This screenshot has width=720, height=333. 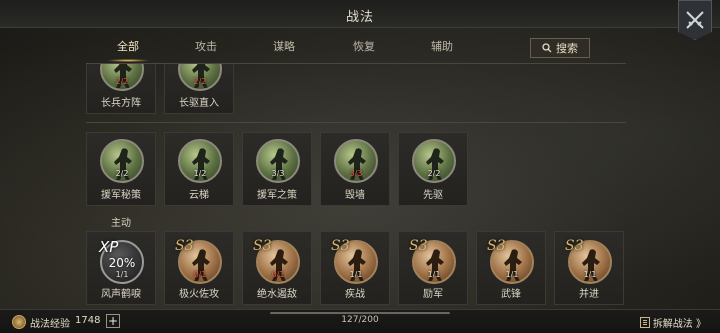 I want to click on skill-card-fengshenghelei: 20% 1/1 XP 风声鹤唳, so click(x=121, y=268).